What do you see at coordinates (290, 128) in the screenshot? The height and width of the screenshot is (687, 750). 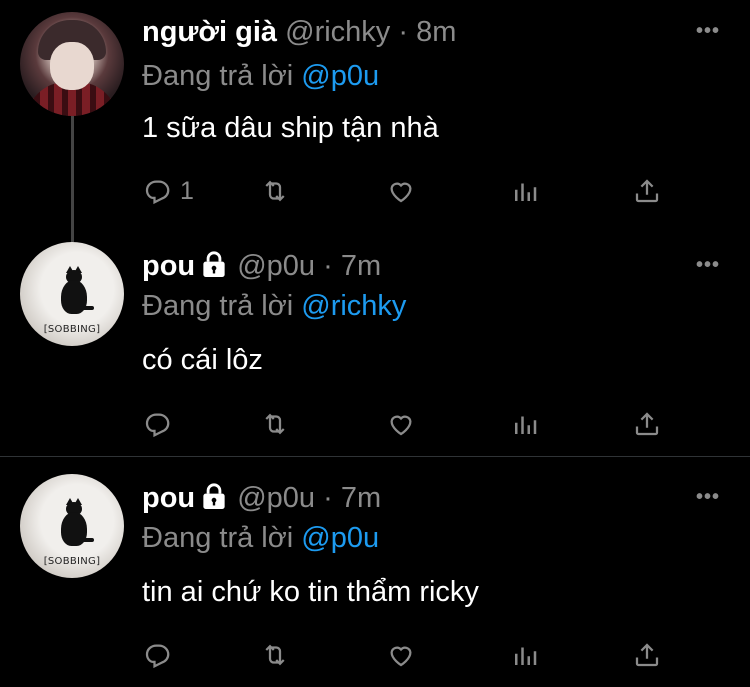 I see `tweet-text: 1 sữa dâu ship tận nhà` at bounding box center [290, 128].